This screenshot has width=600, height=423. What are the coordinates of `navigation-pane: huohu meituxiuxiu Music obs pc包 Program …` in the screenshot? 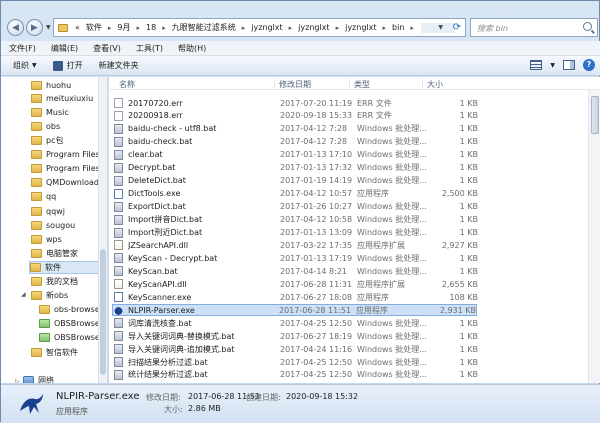 It's located at (54, 230).